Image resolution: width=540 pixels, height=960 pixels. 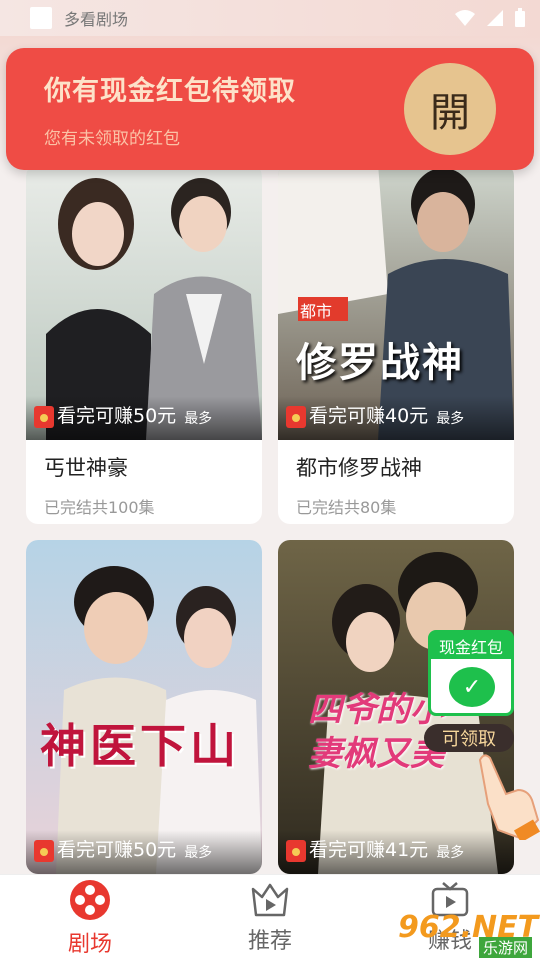 I want to click on poster-1: 看完可赚50元 最多, so click(x=144, y=302).